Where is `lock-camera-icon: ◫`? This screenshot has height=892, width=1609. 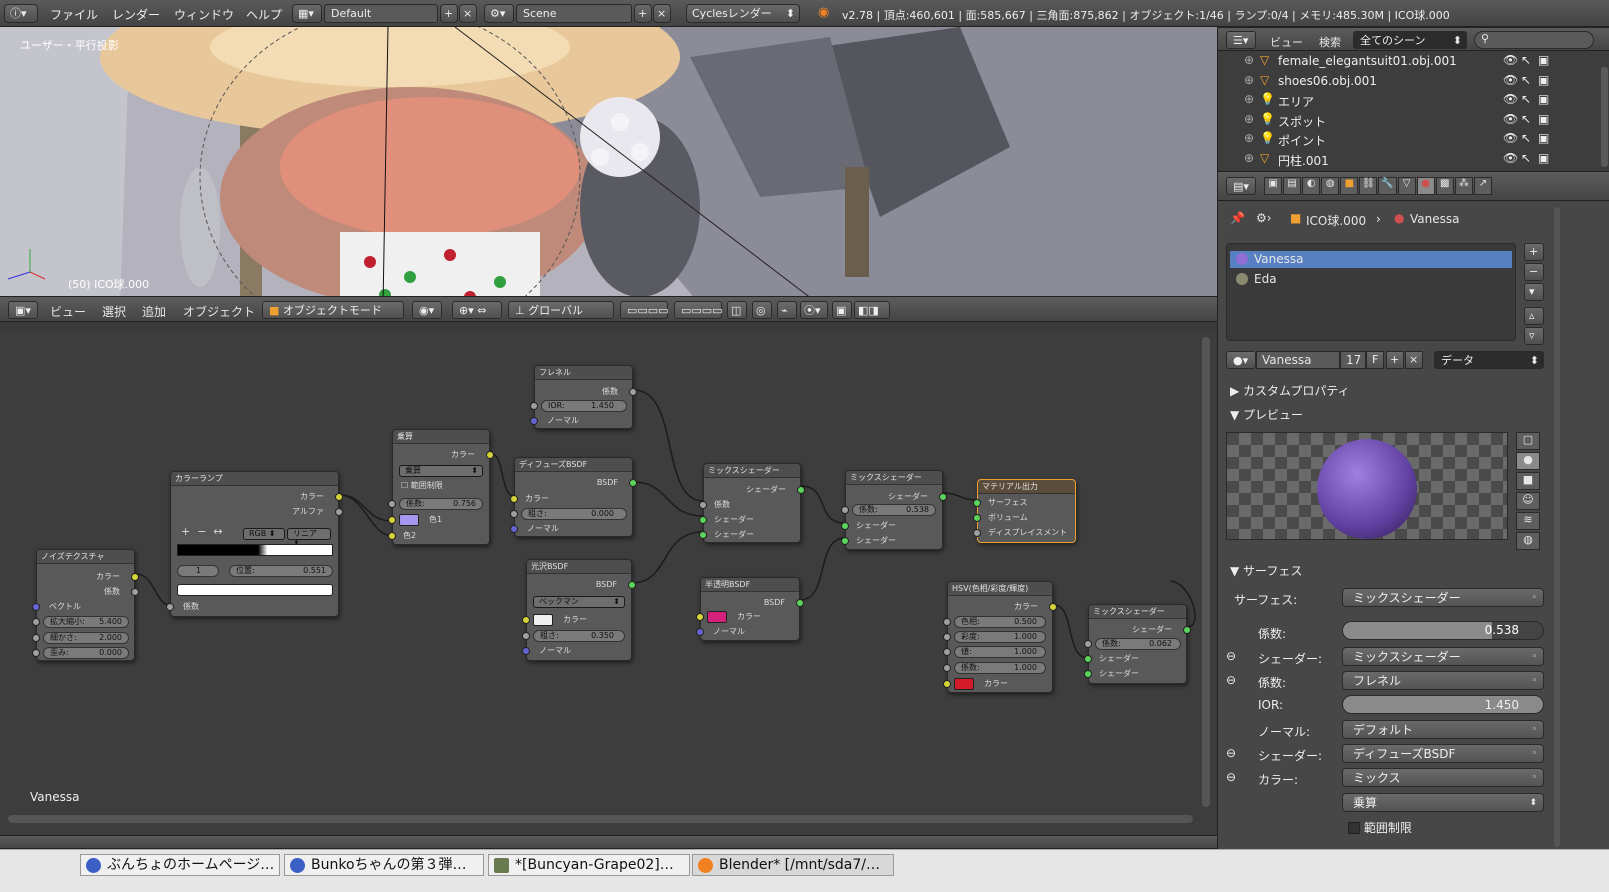
lock-camera-icon: ◫ is located at coordinates (737, 310).